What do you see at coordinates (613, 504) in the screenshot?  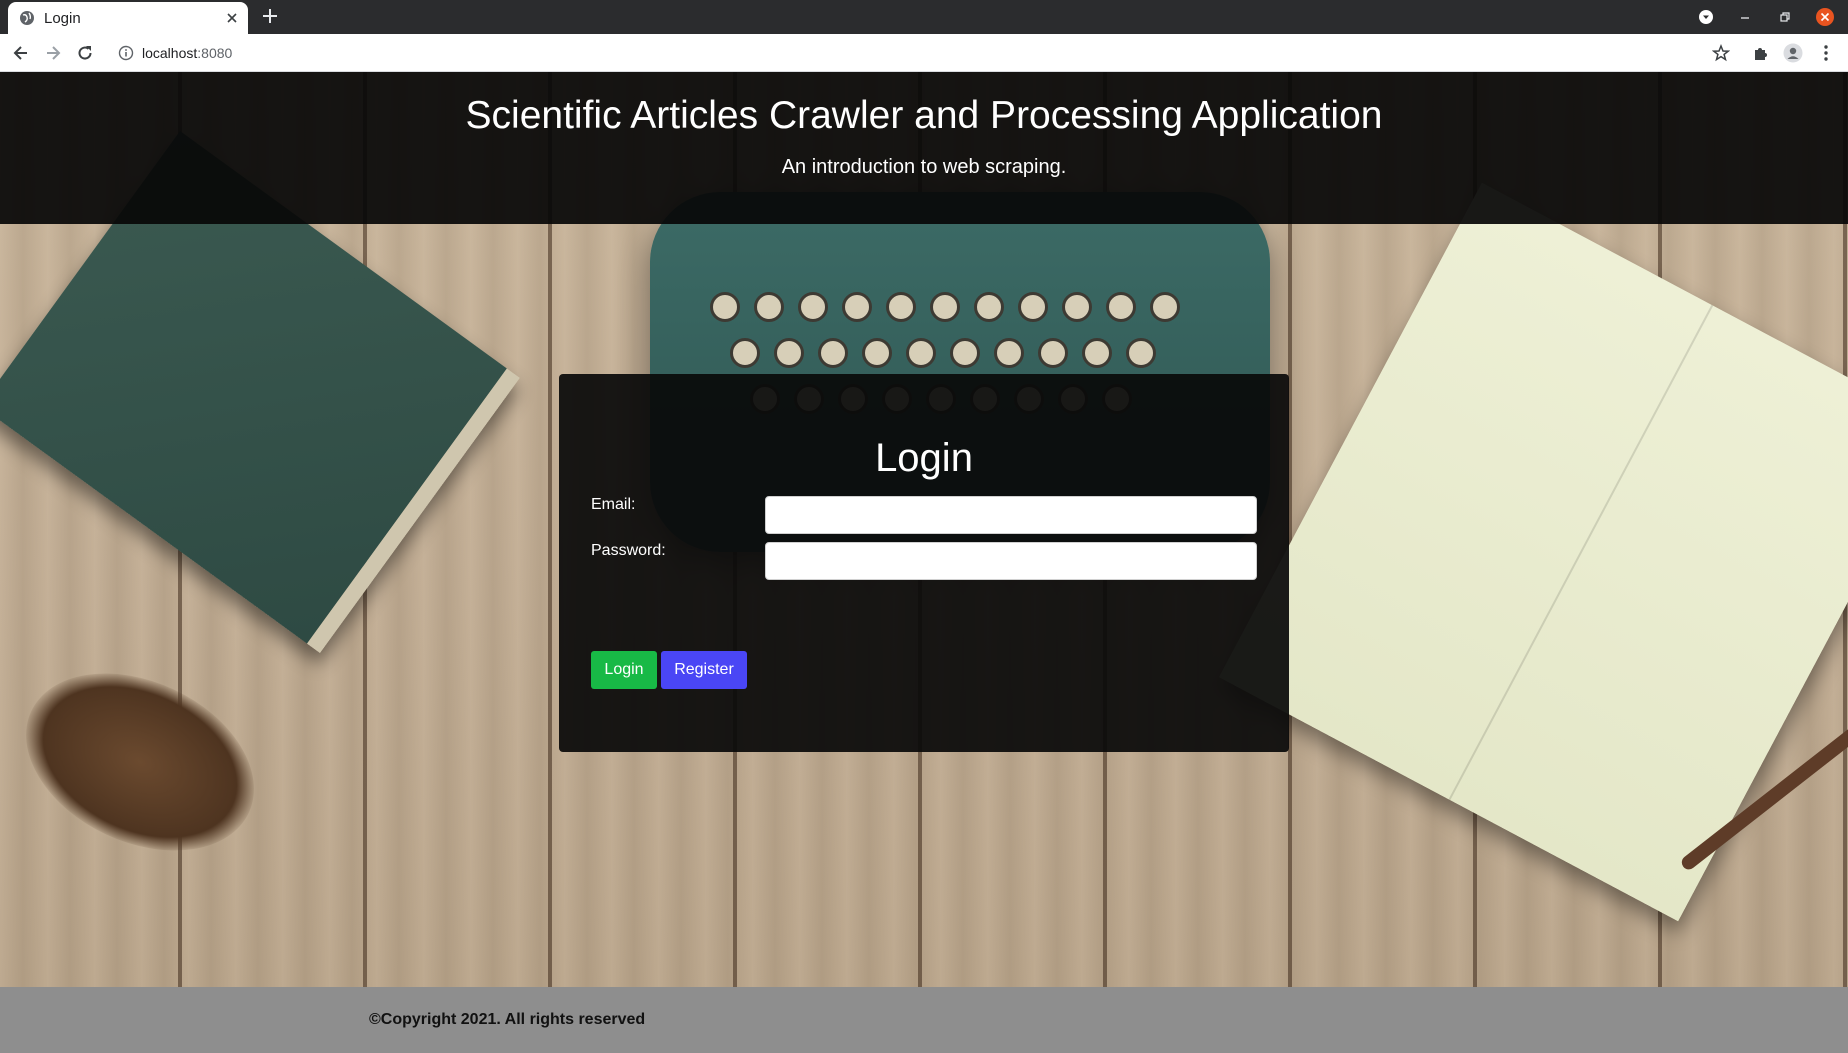 I see `email-label: Email:` at bounding box center [613, 504].